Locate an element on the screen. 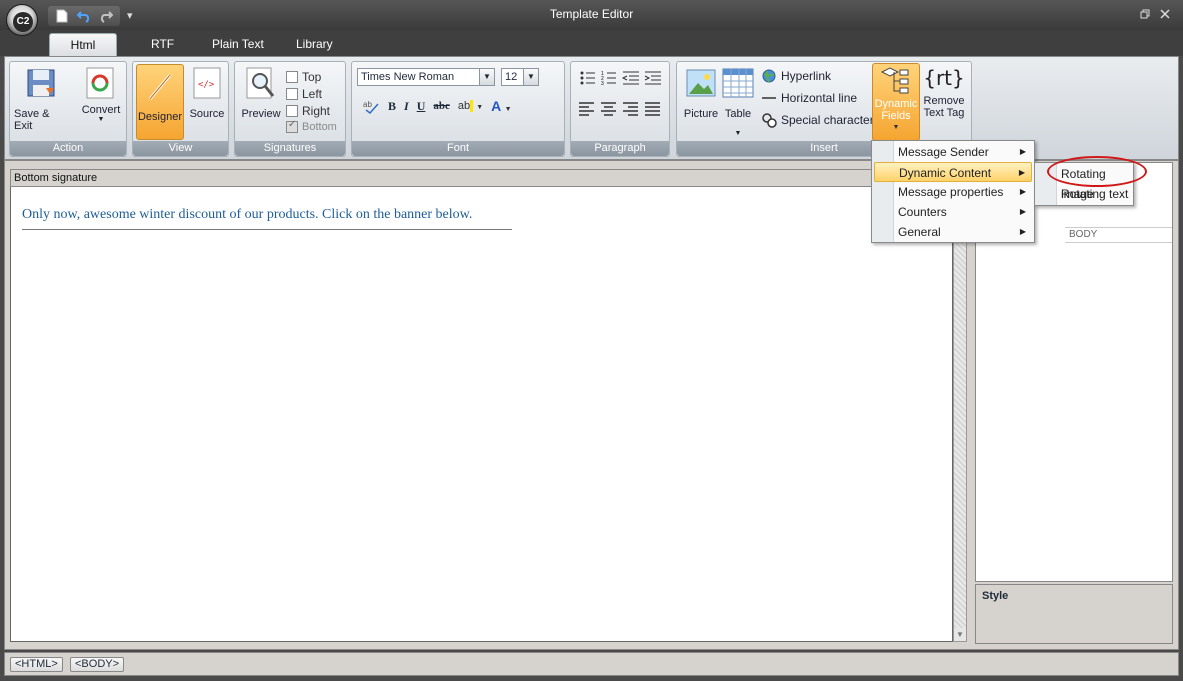 Image resolution: width=1183 pixels, height=681 pixels. close-icon is located at coordinates (1165, 15).